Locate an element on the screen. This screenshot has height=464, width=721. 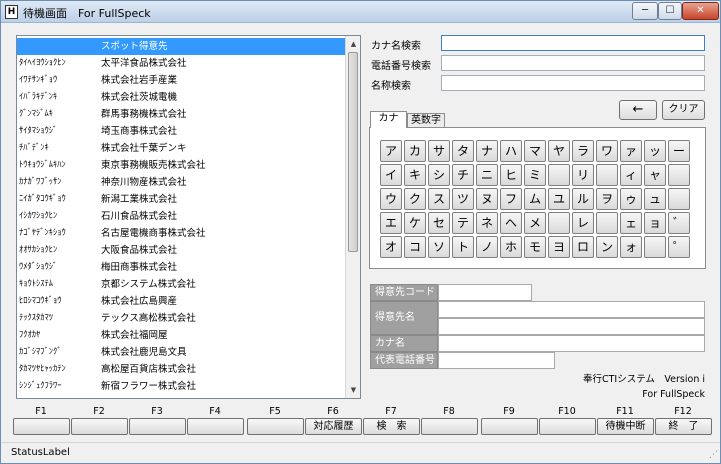
function-key-button-f9 is located at coordinates (509, 426).